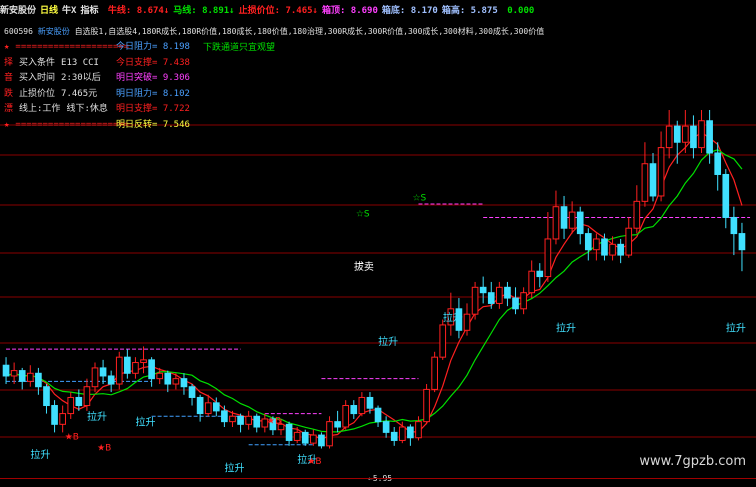  I want to click on indicator-suffix: 指标, so click(89, 11).